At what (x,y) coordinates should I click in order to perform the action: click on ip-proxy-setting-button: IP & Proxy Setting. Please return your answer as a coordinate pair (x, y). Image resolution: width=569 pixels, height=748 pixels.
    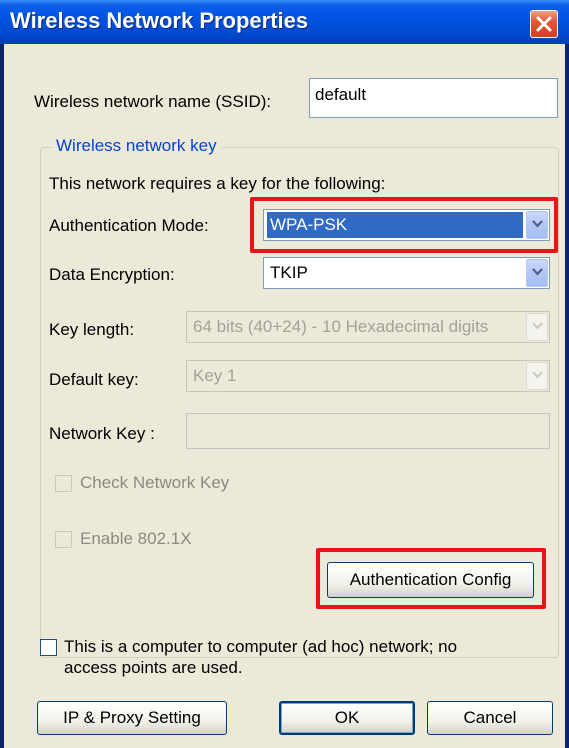
    Looking at the image, I should click on (132, 718).